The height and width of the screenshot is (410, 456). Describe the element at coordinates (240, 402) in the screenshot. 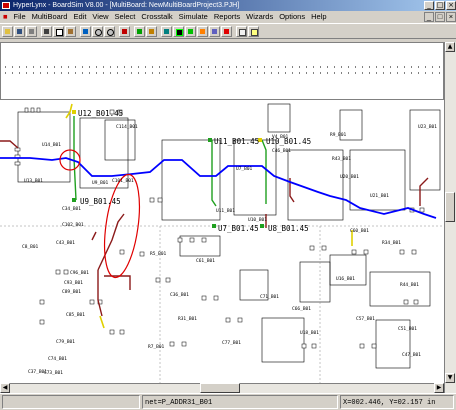

I see `status-net: net=P_ADDR31_B01` at that location.